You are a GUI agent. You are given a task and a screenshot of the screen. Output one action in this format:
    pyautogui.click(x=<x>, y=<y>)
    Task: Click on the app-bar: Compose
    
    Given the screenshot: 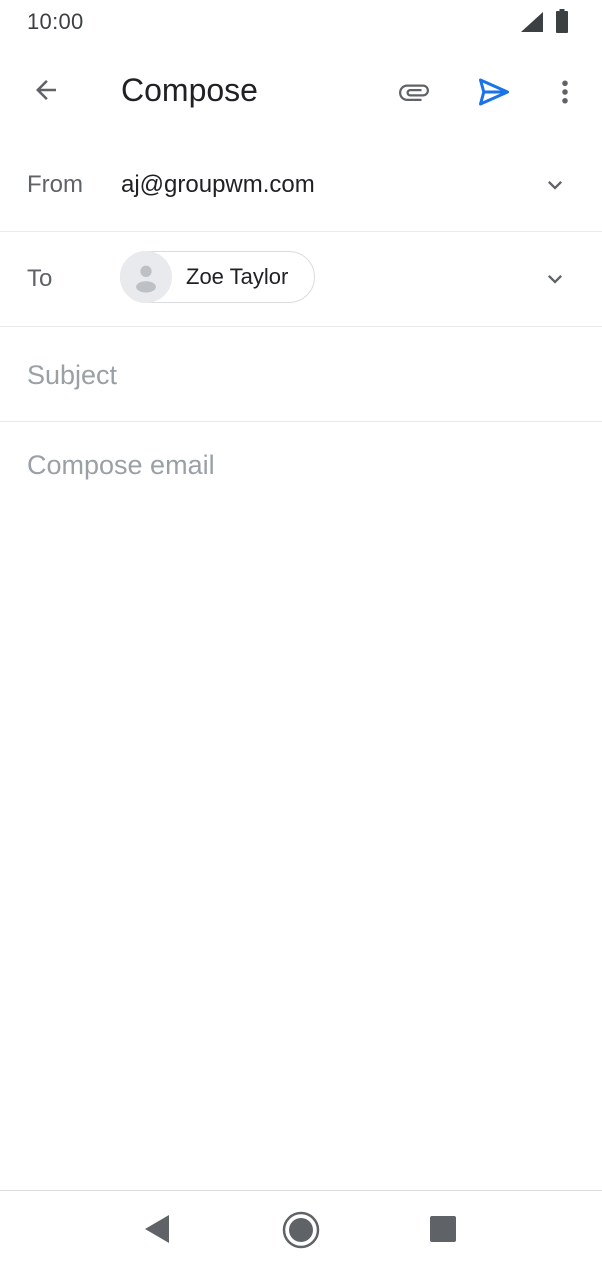 What is the action you would take?
    pyautogui.click(x=301, y=91)
    